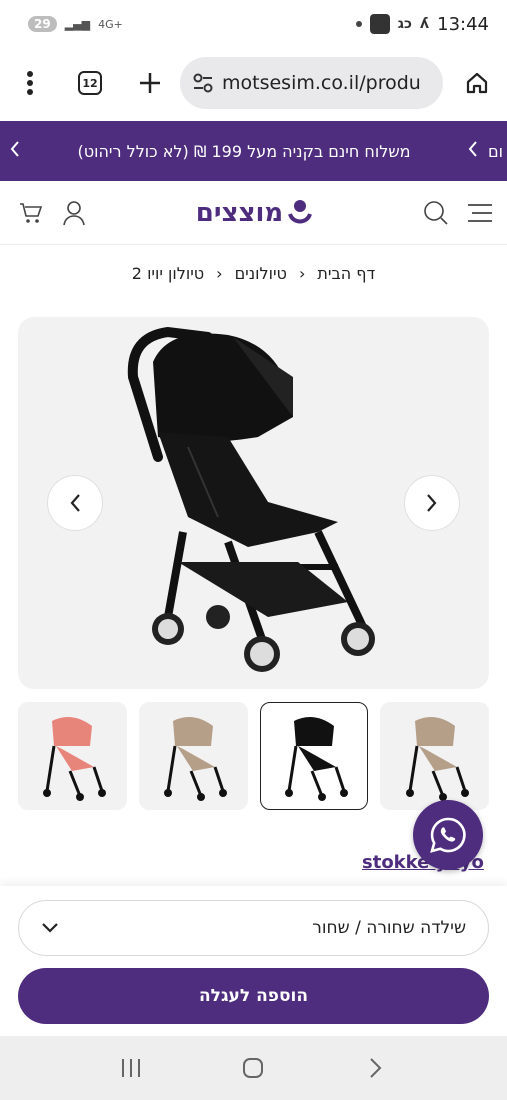 The height and width of the screenshot is (1100, 507). I want to click on notification-count-badge: 29, so click(42, 24).